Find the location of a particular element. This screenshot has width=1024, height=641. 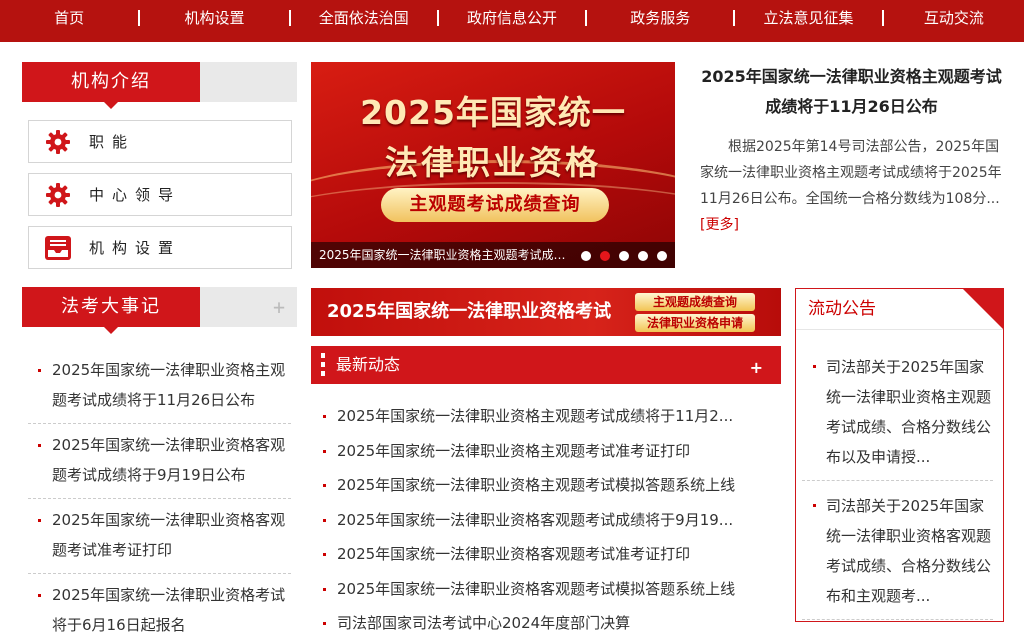

events-more-icon: + is located at coordinates (279, 307).